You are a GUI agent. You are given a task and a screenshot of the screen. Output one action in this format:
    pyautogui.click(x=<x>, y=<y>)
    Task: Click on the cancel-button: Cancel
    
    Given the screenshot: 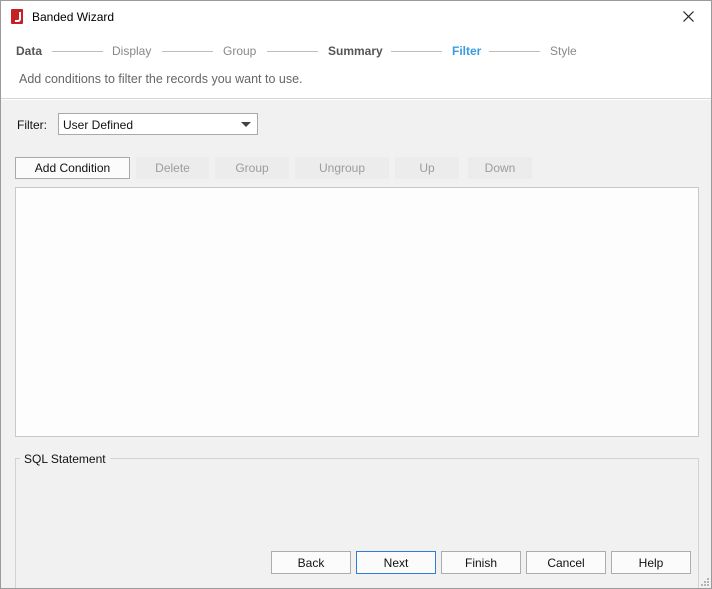 What is the action you would take?
    pyautogui.click(x=566, y=562)
    